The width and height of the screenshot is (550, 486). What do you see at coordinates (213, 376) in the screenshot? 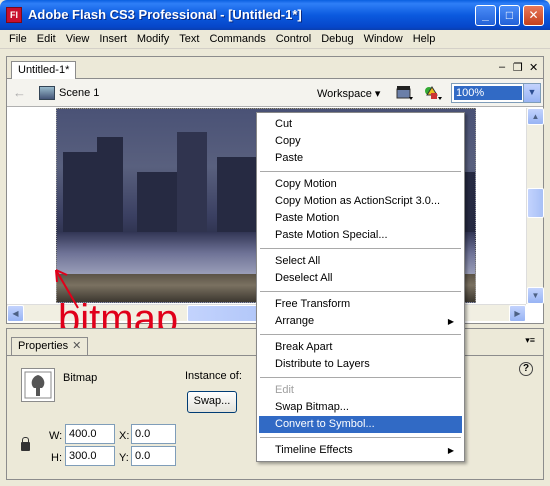
I see `instance-of-label: Instance of:` at bounding box center [213, 376].